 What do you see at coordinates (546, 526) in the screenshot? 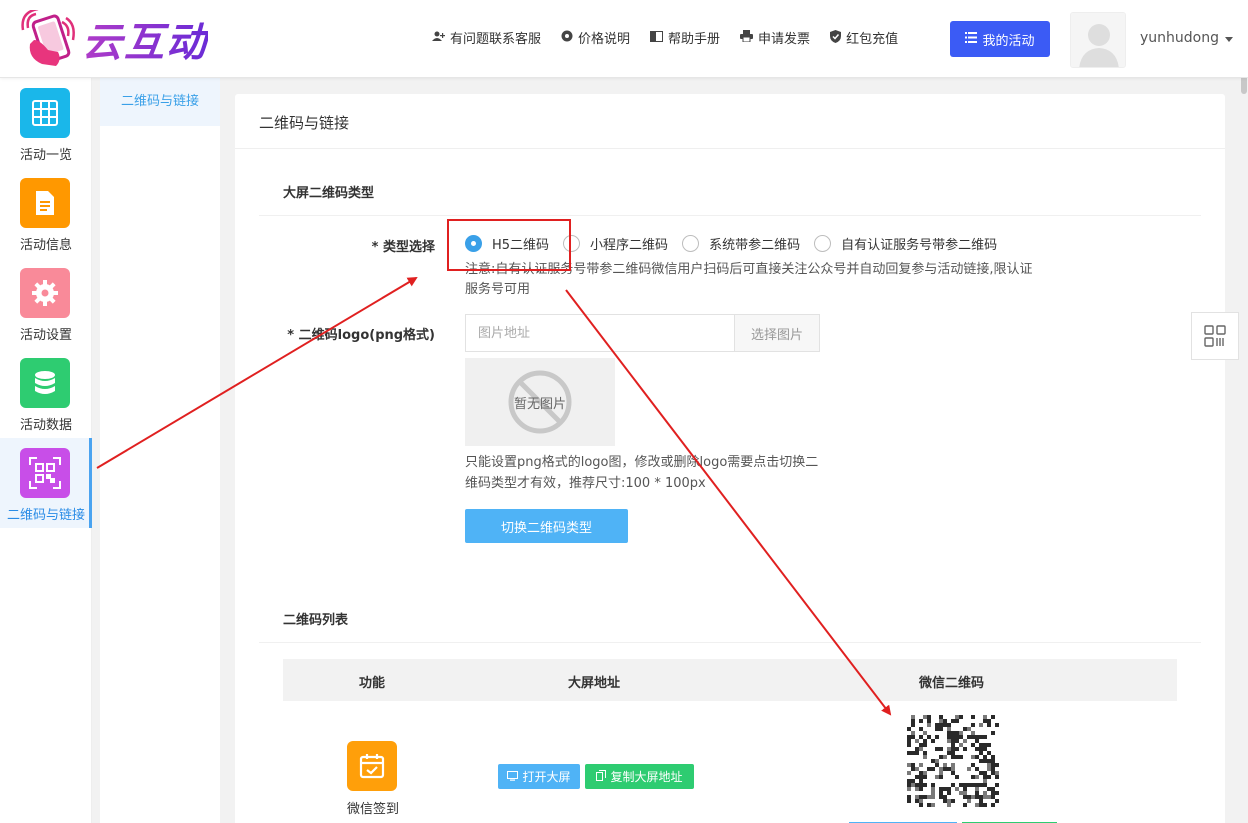
I see `switch-qr-type-button: 切换二维码类型` at bounding box center [546, 526].